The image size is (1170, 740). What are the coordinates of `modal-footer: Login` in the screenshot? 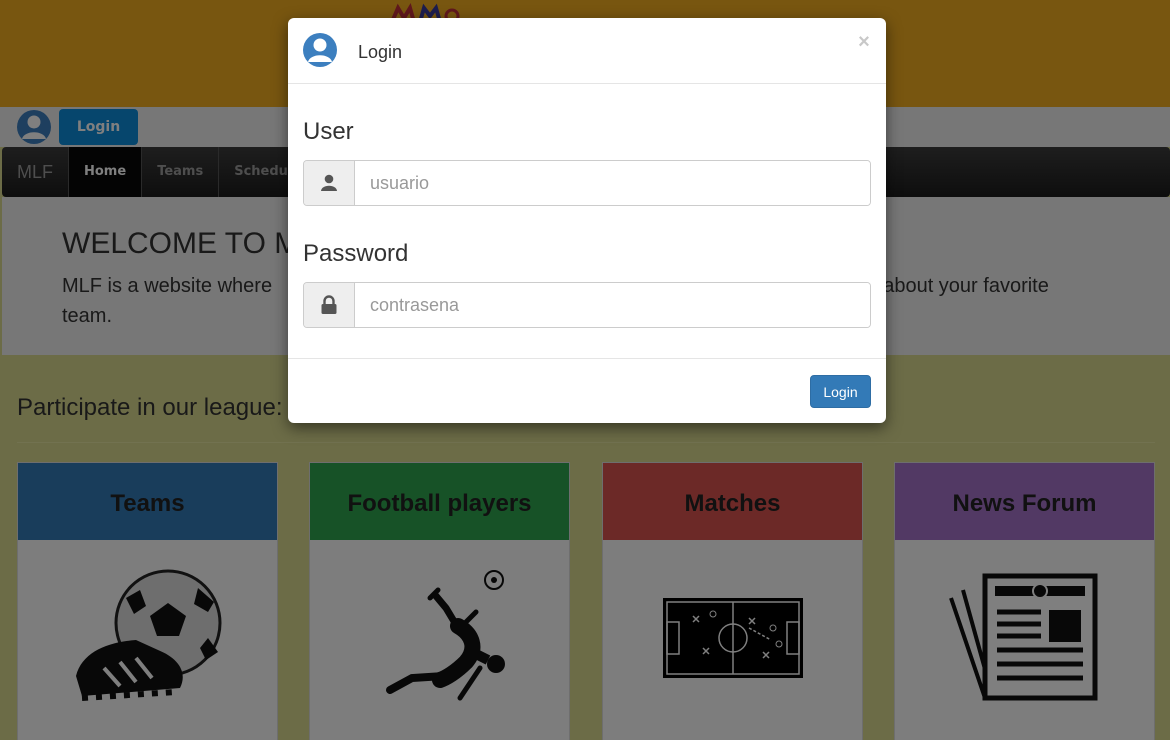 It's located at (587, 390).